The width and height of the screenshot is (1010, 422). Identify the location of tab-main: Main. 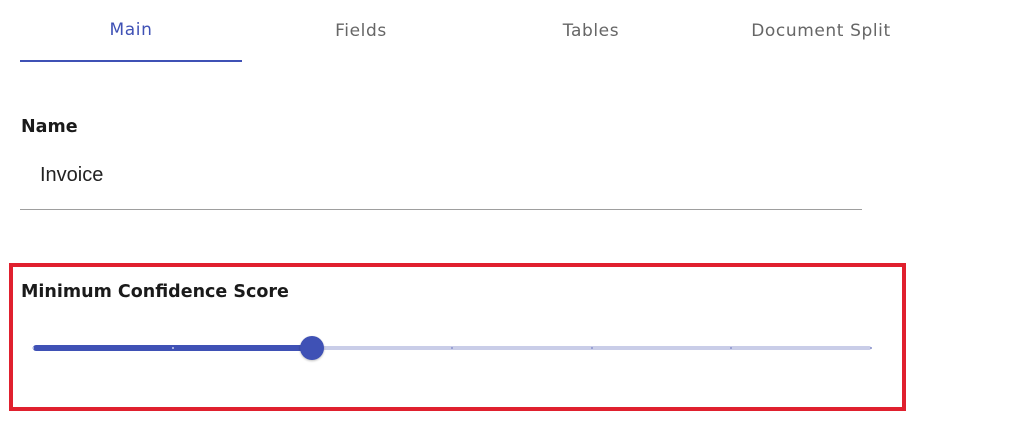
(131, 31).